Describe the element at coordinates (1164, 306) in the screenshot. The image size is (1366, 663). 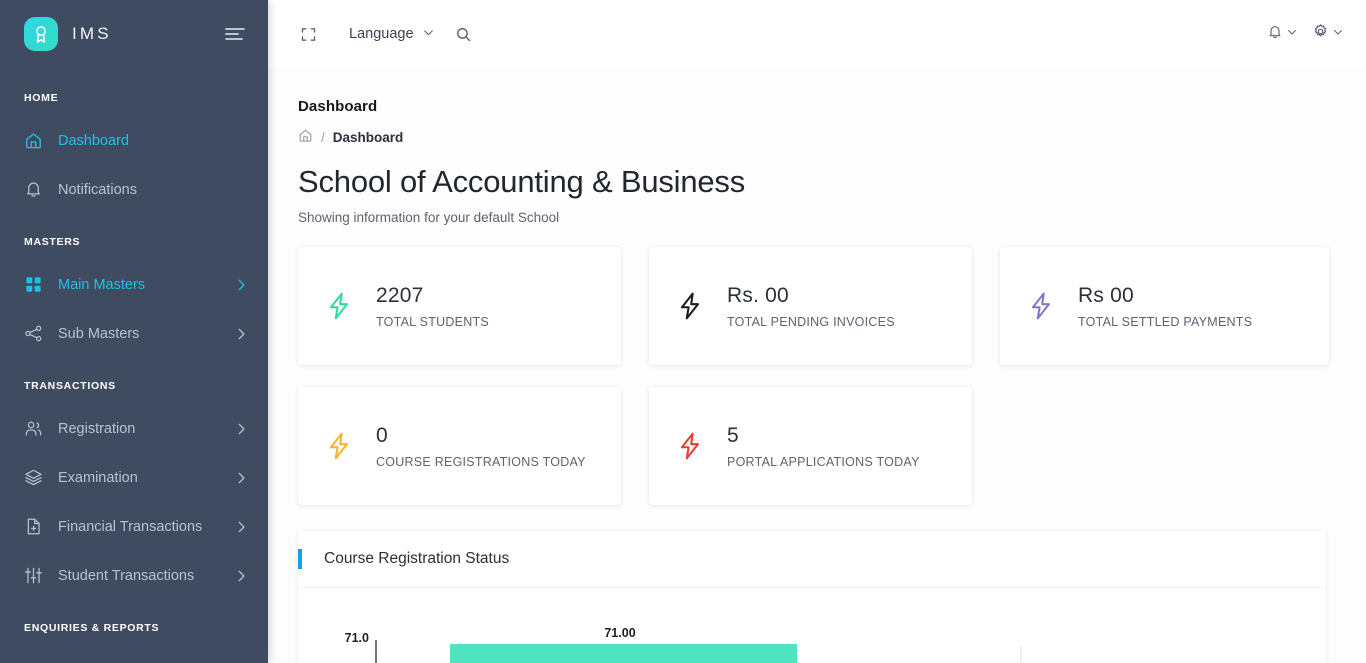
I see `stat-card-total-settled-payments: Rs 00 TOTAL SETTLED PAYMENTS` at that location.